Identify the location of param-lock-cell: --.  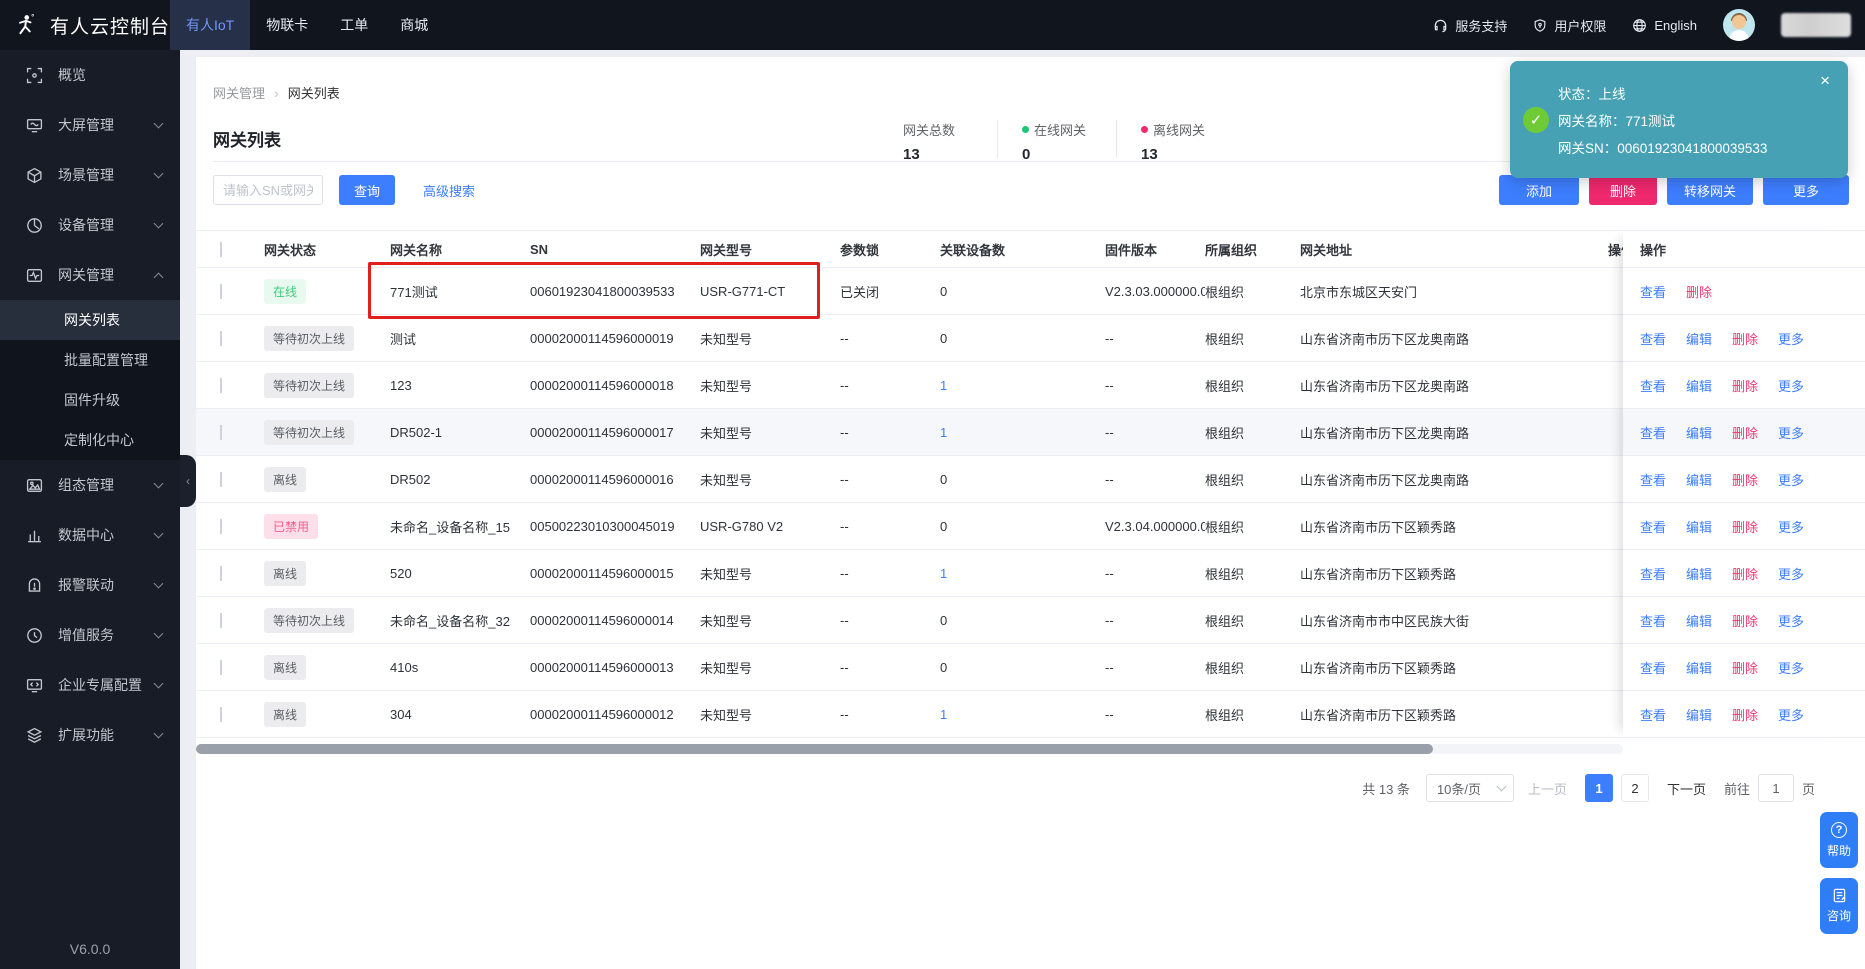
(844, 573).